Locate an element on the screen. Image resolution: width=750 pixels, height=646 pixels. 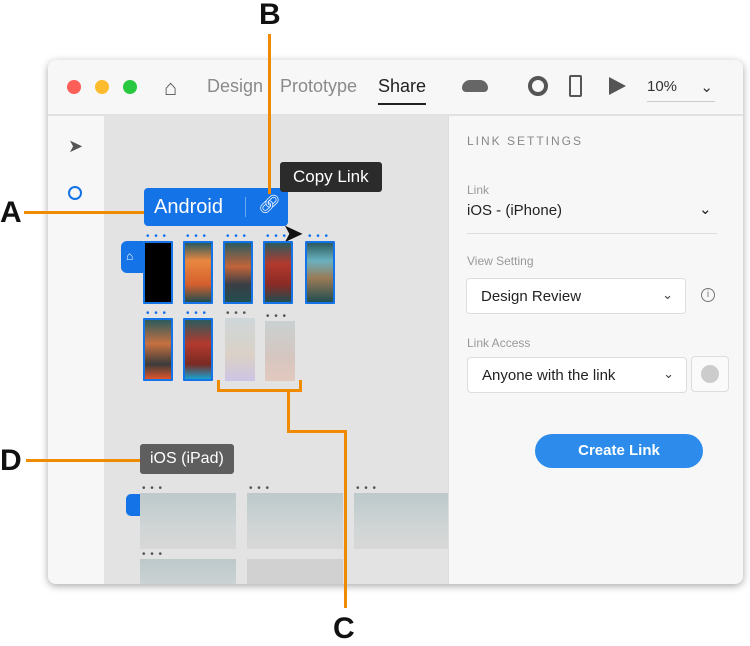
add-user-icon is located at coordinates (710, 374).